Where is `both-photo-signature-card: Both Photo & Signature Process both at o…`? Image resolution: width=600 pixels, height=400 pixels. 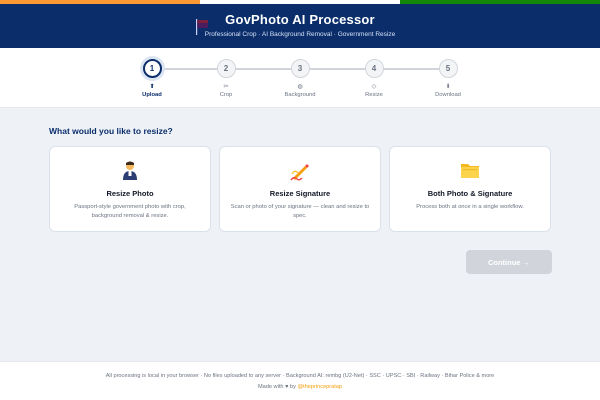
both-photo-signature-card: Both Photo & Signature Process both at o… is located at coordinates (470, 189).